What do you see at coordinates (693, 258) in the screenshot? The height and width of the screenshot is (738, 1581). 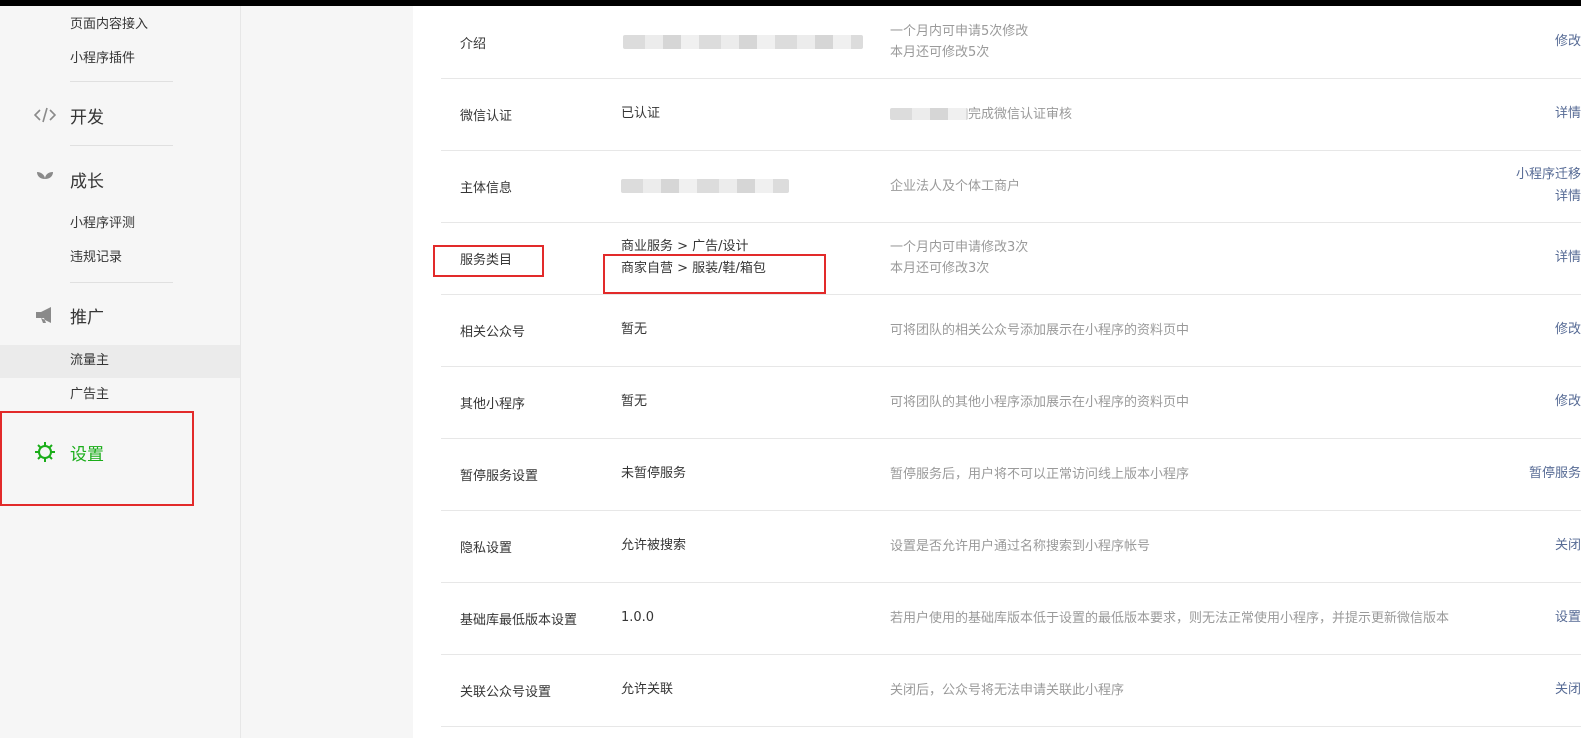 I see `row-value: 商业服务 > 广告/设计 商家自营 > 服装/鞋/箱包` at bounding box center [693, 258].